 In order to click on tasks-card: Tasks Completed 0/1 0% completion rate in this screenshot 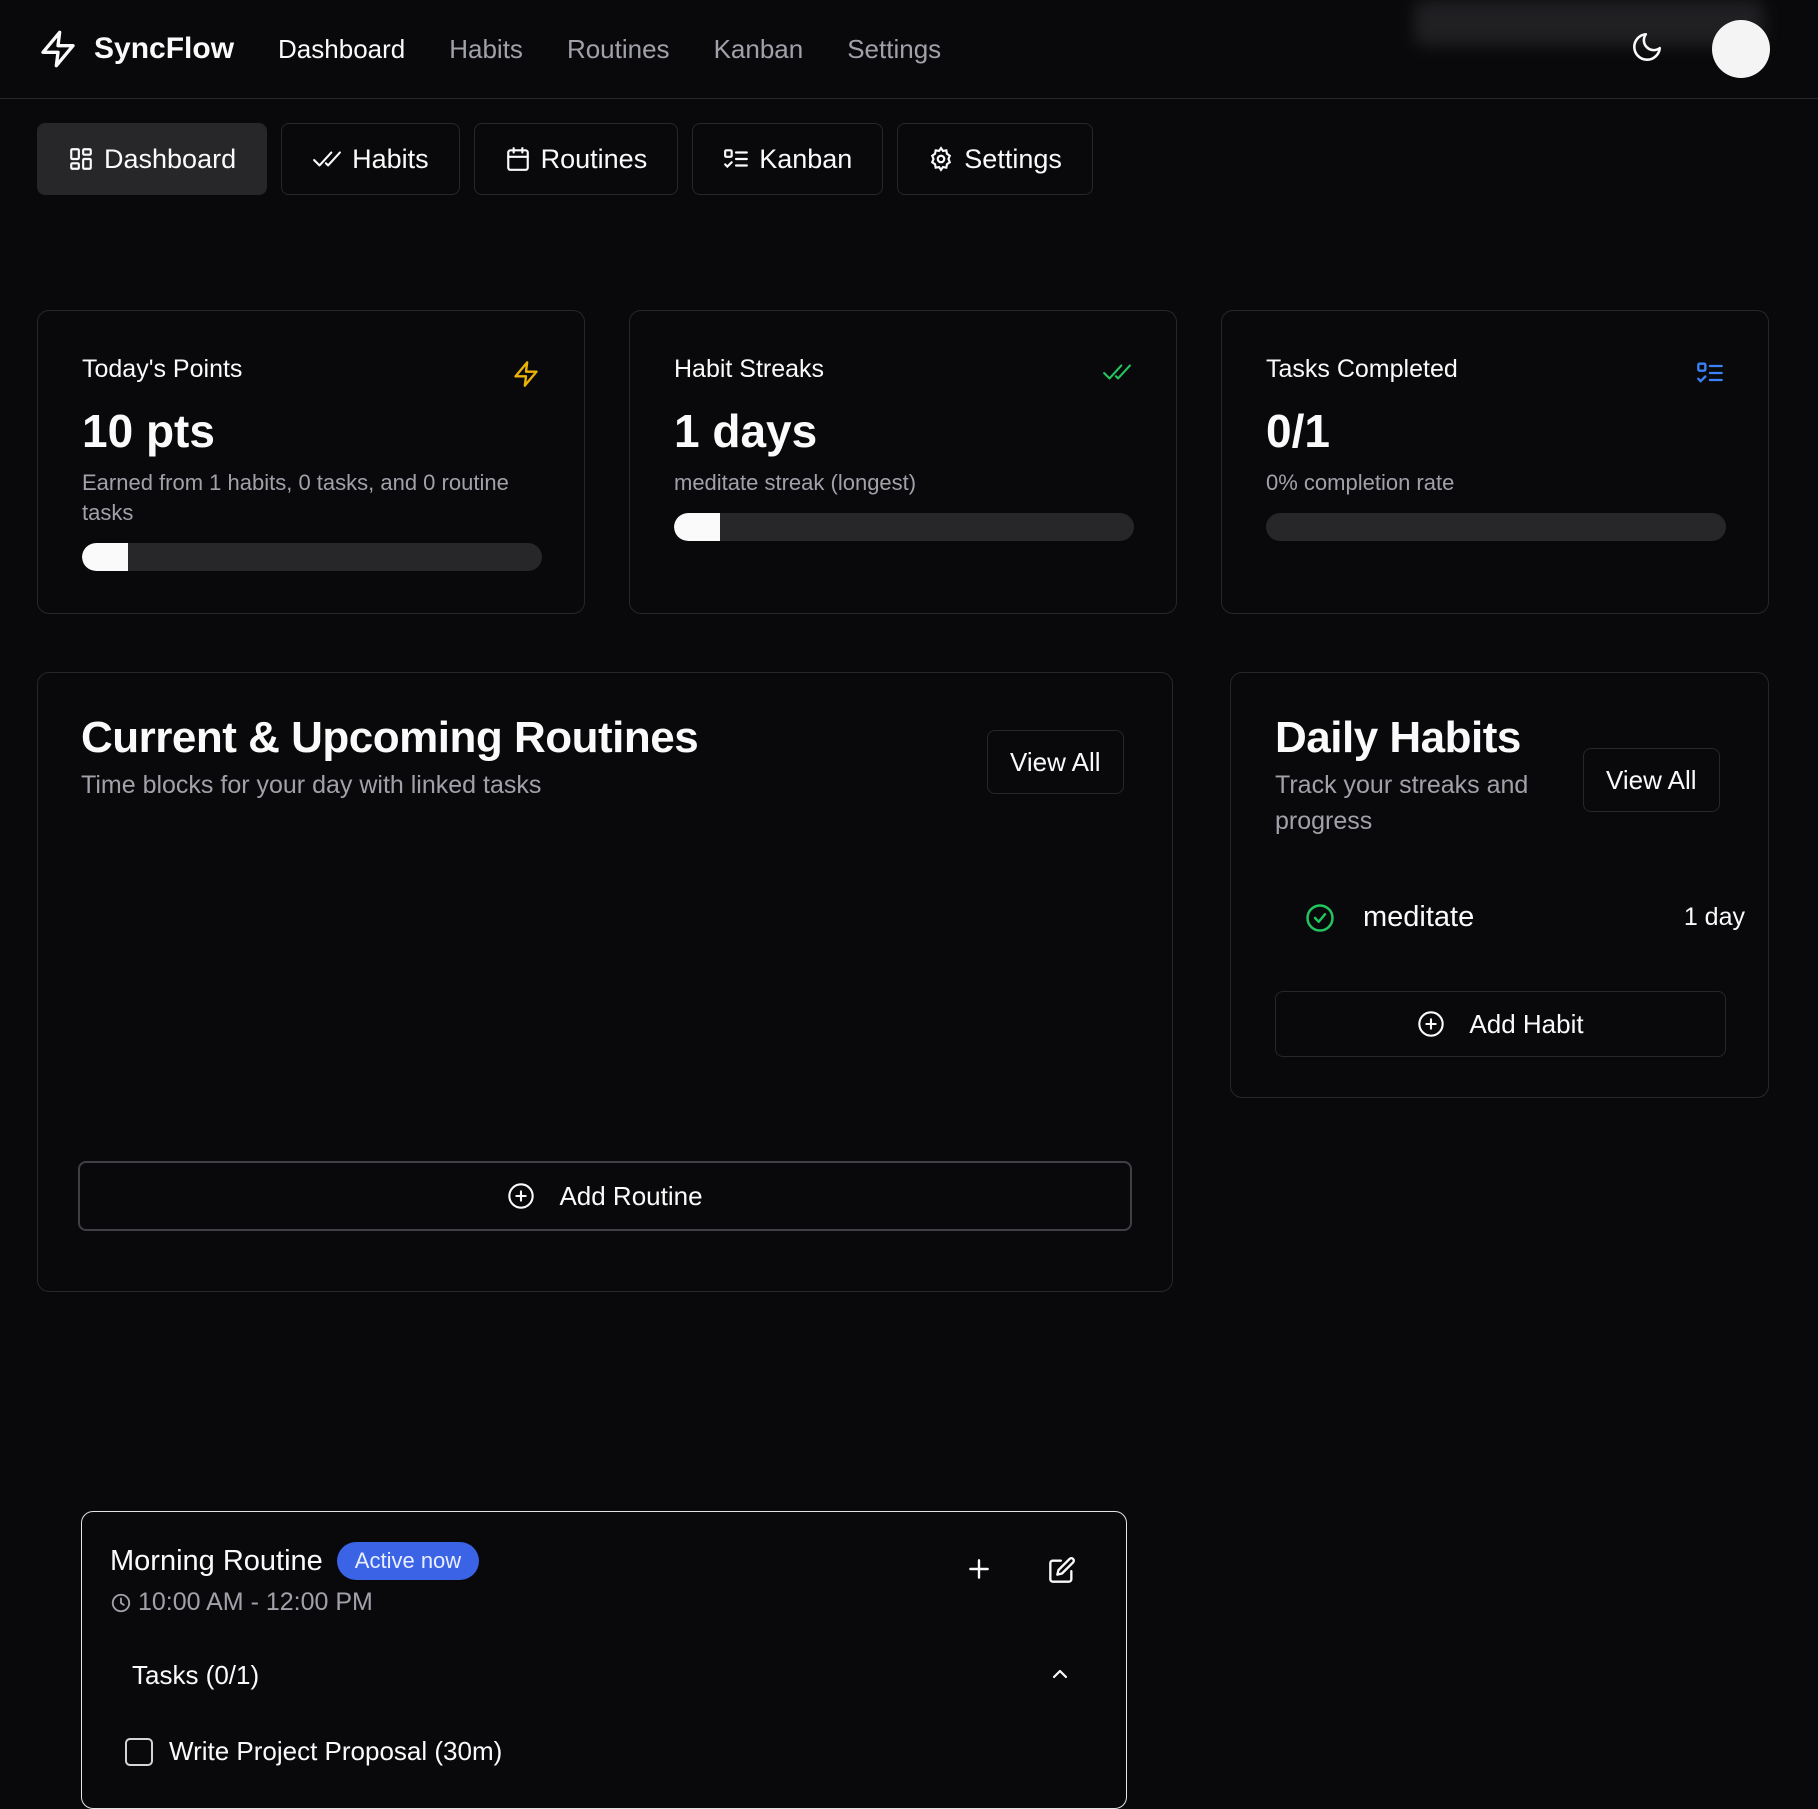, I will do `click(1495, 462)`.